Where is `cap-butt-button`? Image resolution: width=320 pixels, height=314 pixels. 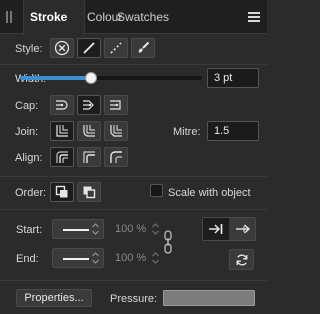
cap-butt-button is located at coordinates (62, 105).